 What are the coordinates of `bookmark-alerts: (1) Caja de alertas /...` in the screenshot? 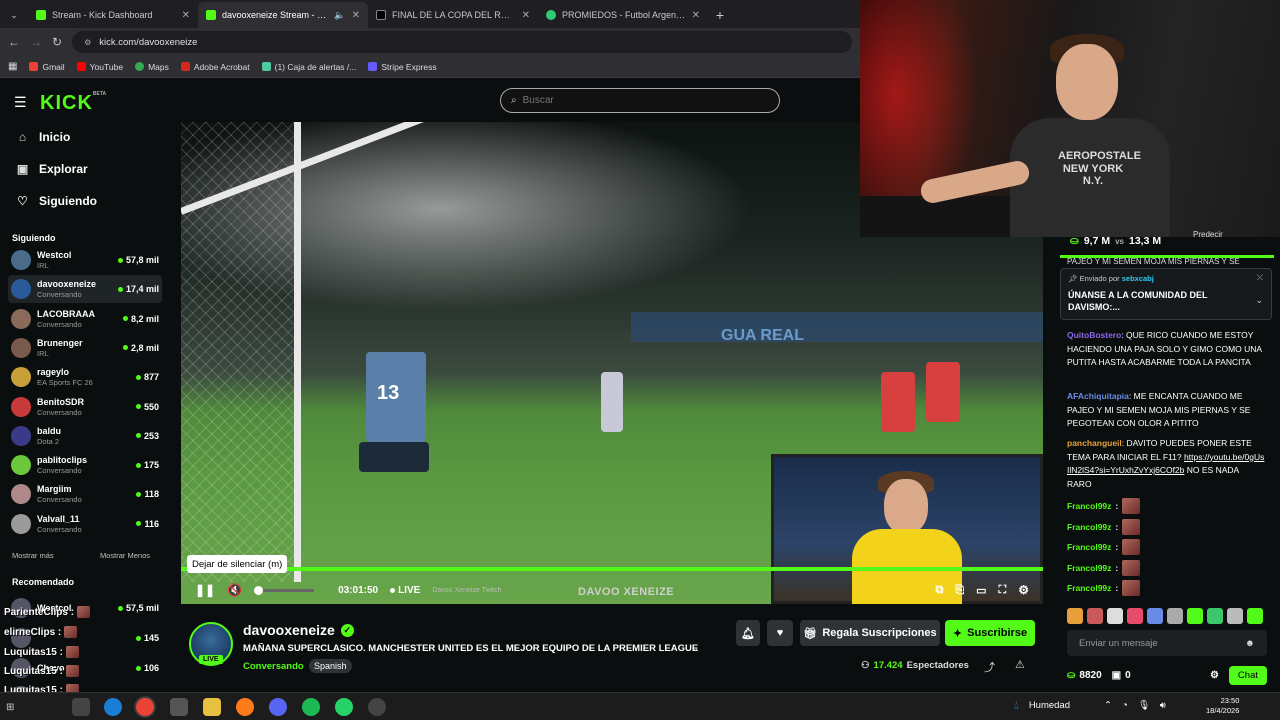 It's located at (308, 67).